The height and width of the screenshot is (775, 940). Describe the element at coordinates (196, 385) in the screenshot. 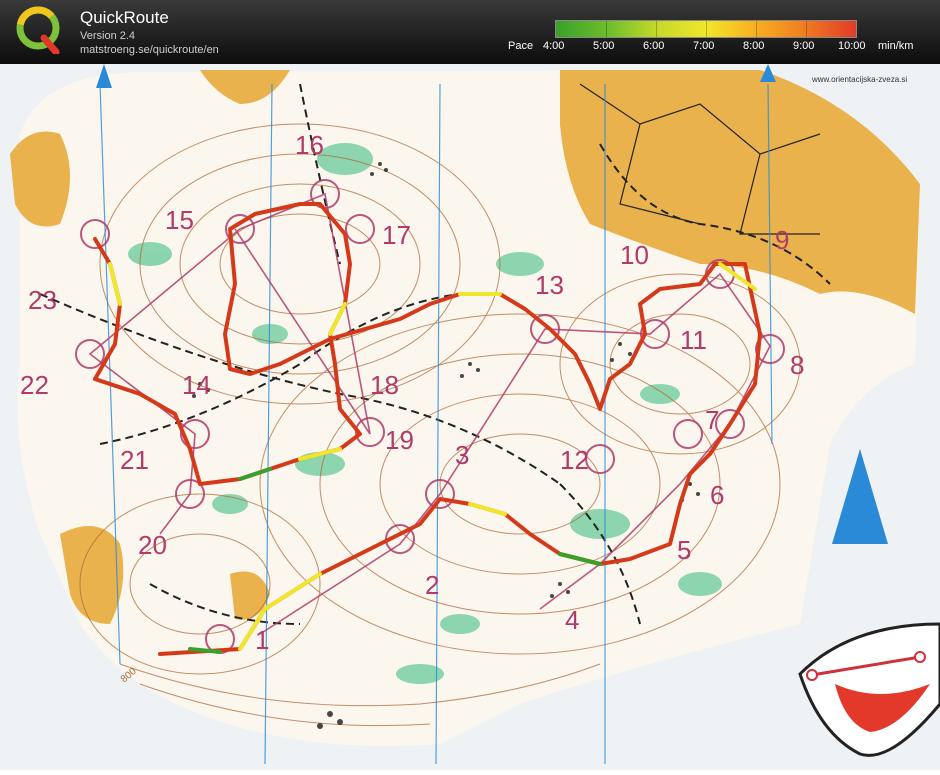

I see `control-number: 14` at that location.